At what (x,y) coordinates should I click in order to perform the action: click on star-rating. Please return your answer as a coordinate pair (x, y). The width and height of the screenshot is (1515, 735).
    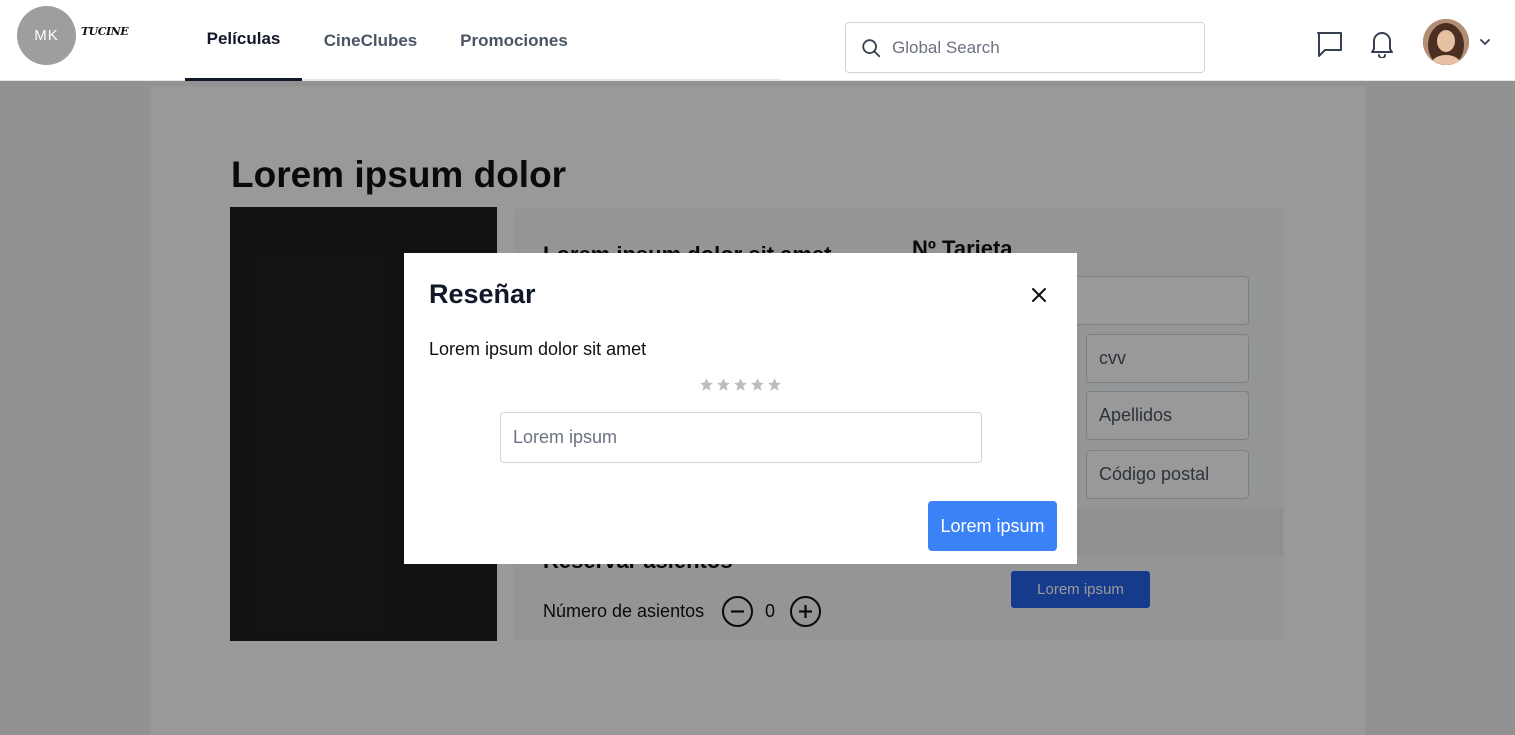
    Looking at the image, I should click on (740, 384).